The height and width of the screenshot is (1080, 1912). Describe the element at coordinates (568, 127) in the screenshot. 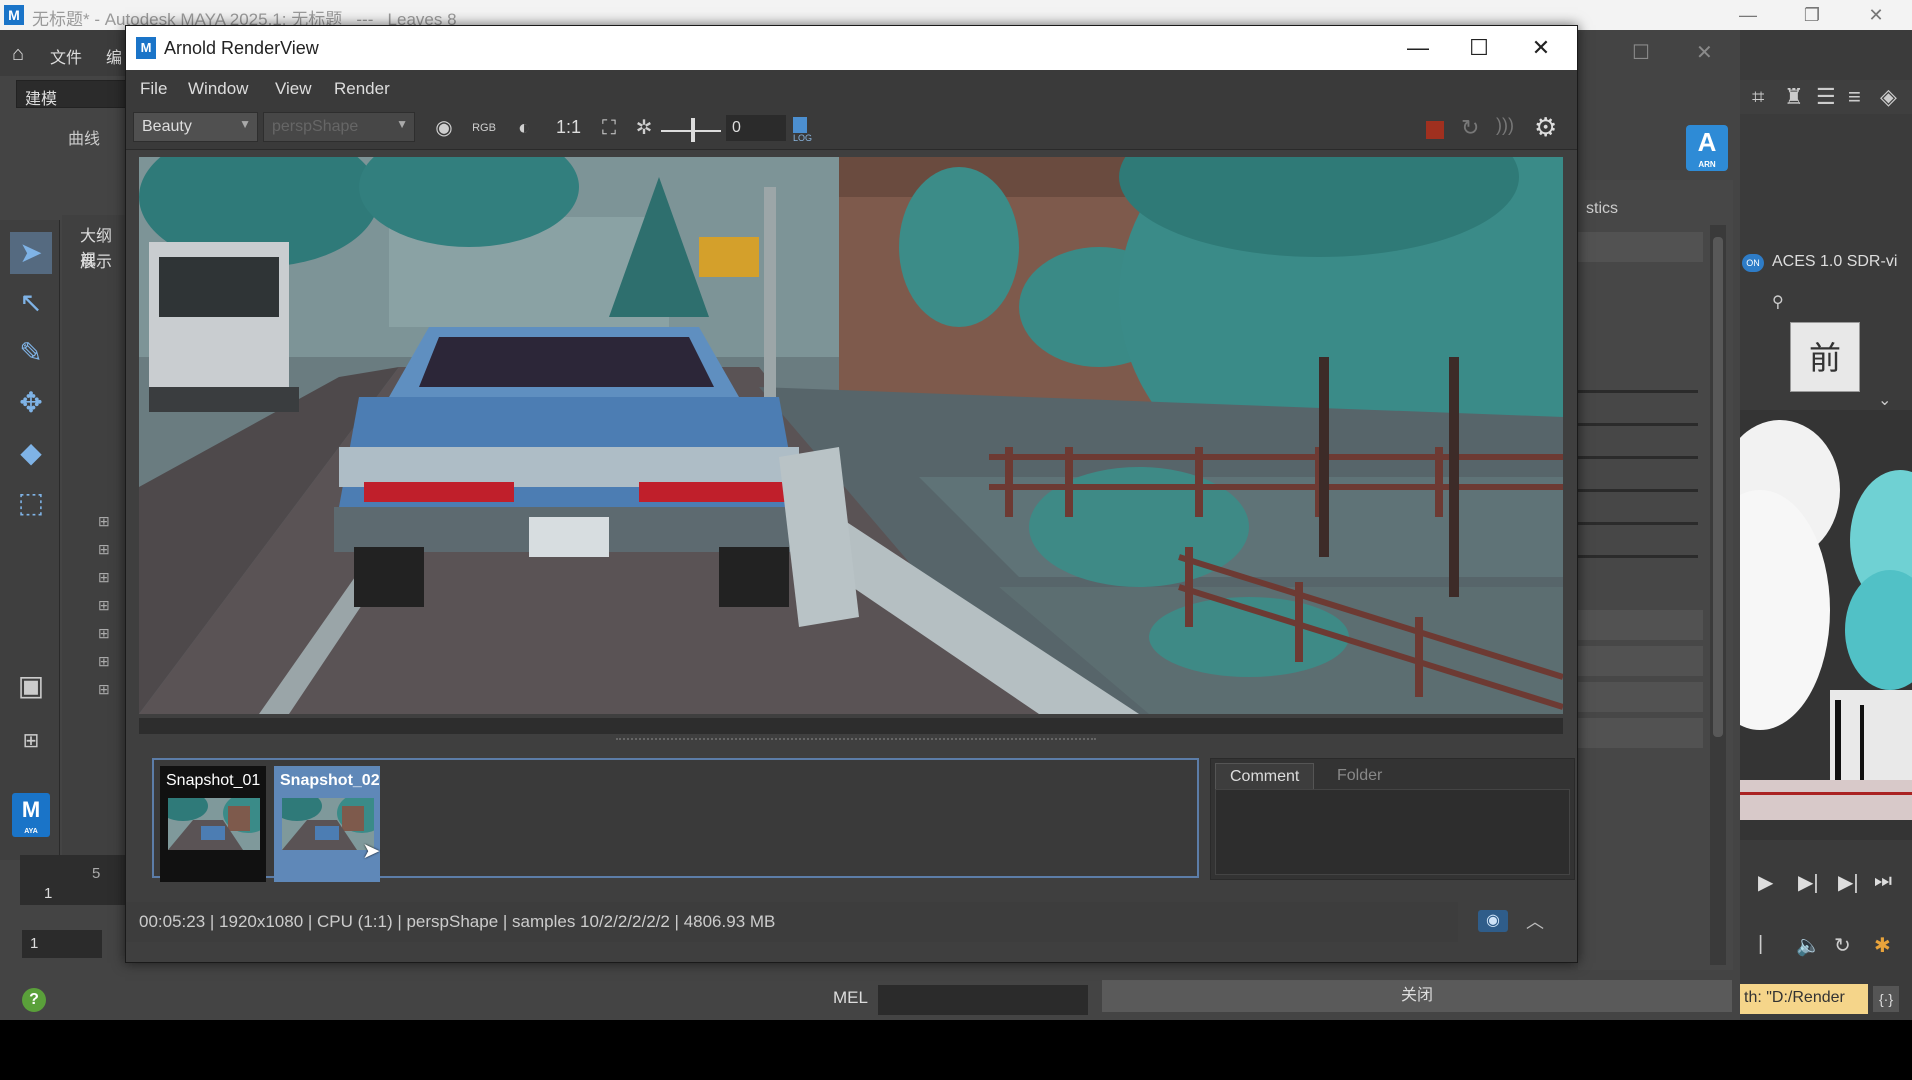

I see `zoom-ratio: 1:1` at that location.